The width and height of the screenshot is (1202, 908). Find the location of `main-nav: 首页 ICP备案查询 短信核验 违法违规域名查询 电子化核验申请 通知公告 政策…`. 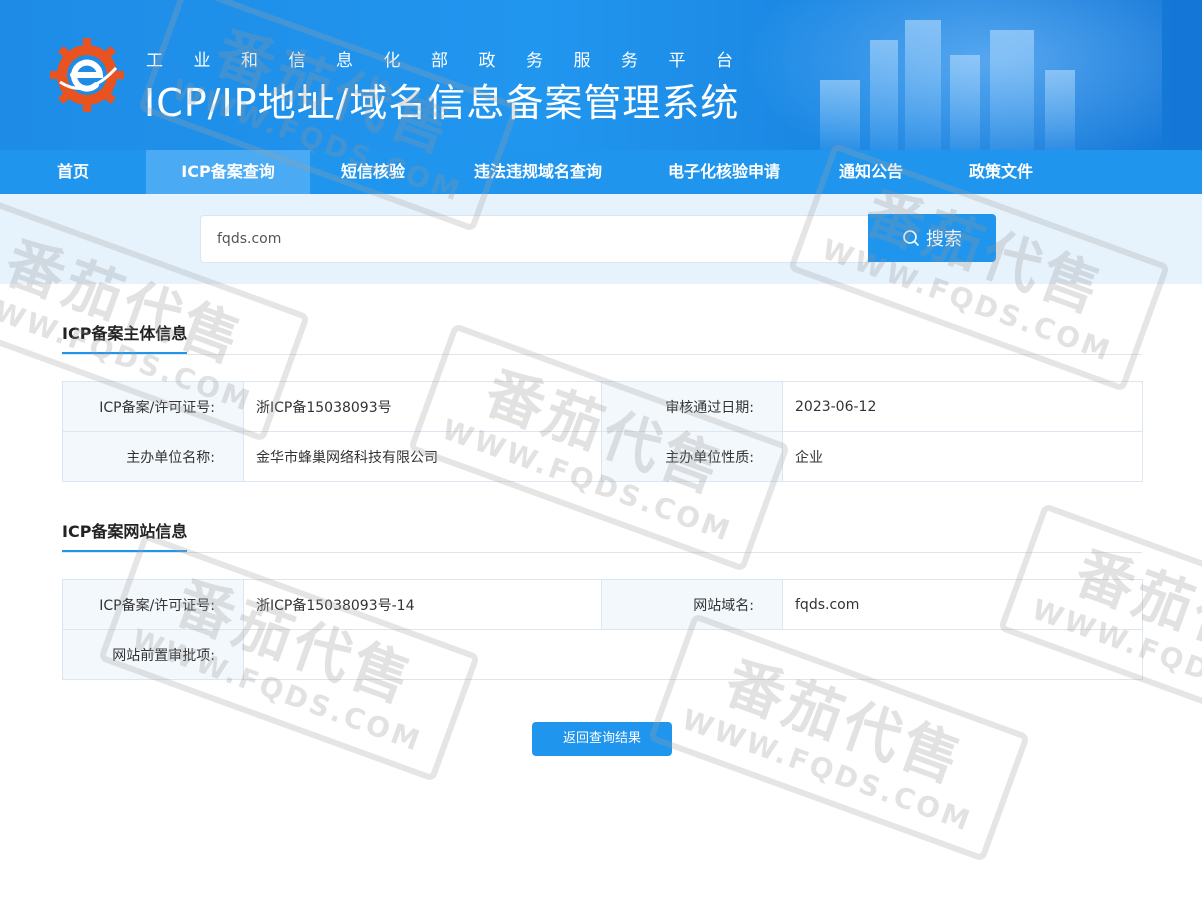

main-nav: 首页 ICP备案查询 短信核验 违法违规域名查询 电子化核验申请 通知公告 政策… is located at coordinates (601, 172).